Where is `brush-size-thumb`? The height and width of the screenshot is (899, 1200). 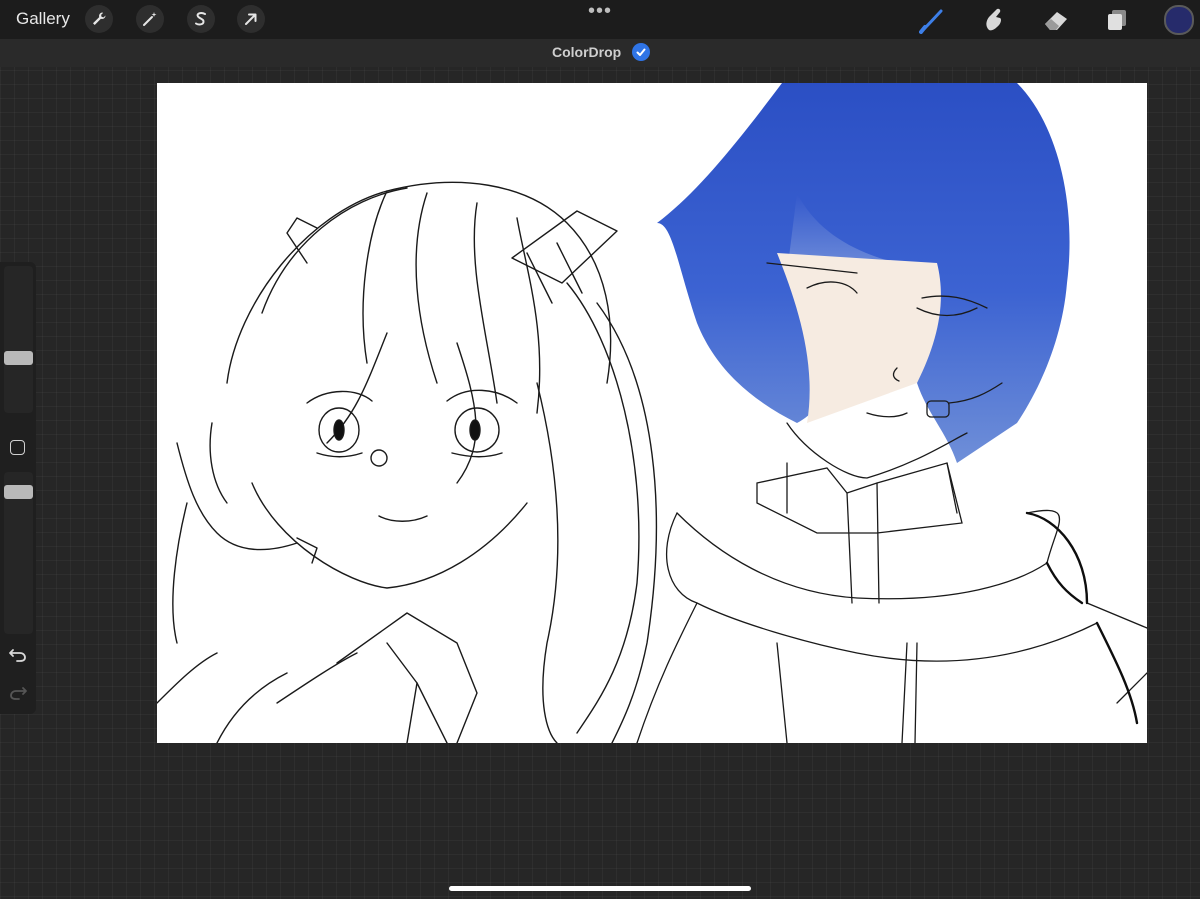
brush-size-thumb is located at coordinates (18, 358).